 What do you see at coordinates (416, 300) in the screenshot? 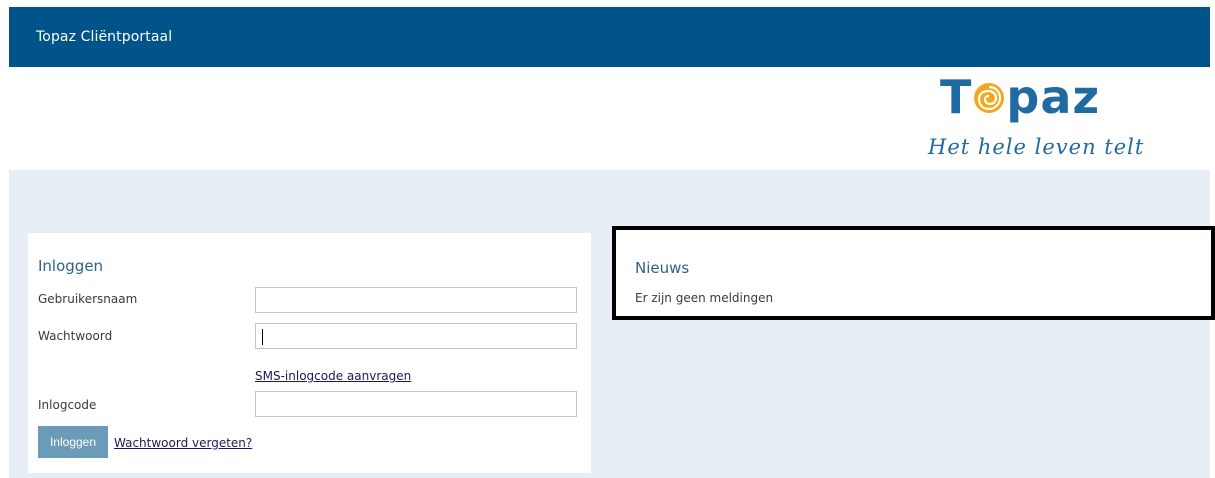
I see `username-input` at bounding box center [416, 300].